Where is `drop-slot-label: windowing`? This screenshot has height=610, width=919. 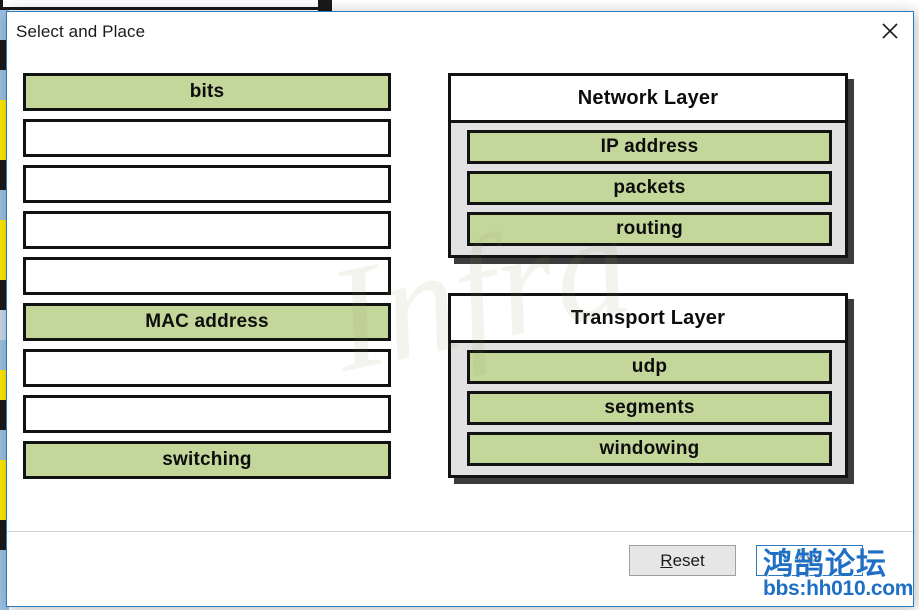 drop-slot-label: windowing is located at coordinates (649, 448).